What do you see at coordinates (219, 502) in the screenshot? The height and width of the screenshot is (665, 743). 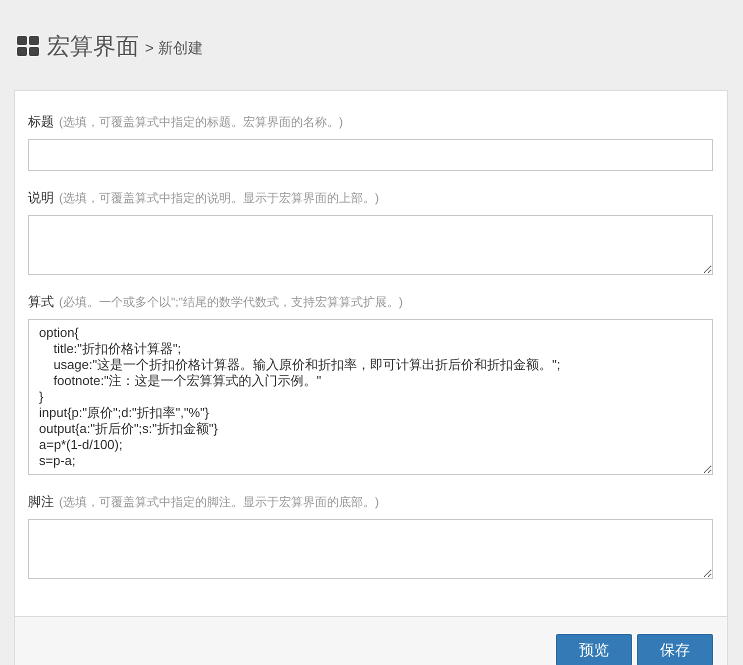 I see `field-hint: (选填，可覆盖算式中指定的脚注。显示于宏算界面的底部。)` at bounding box center [219, 502].